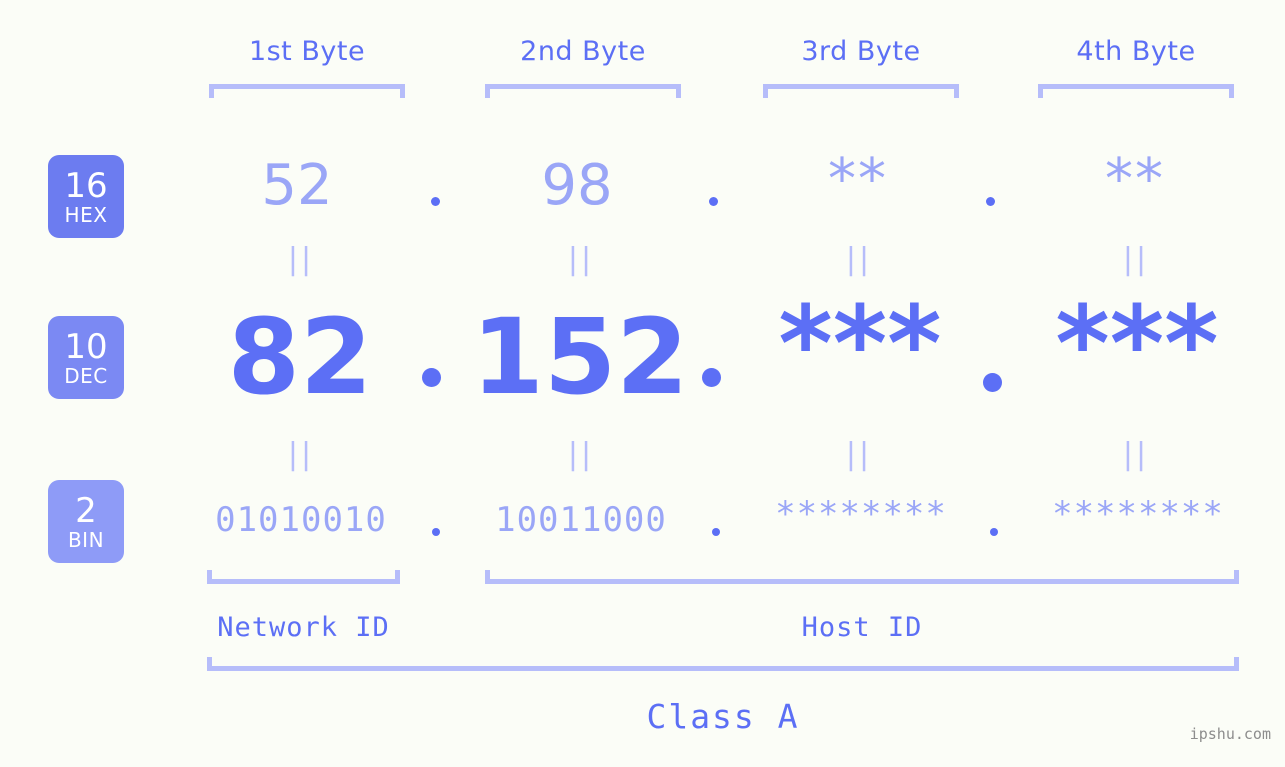 This screenshot has width=1285, height=767. What do you see at coordinates (307, 51) in the screenshot?
I see `byte-header-1: 1st Byte` at bounding box center [307, 51].